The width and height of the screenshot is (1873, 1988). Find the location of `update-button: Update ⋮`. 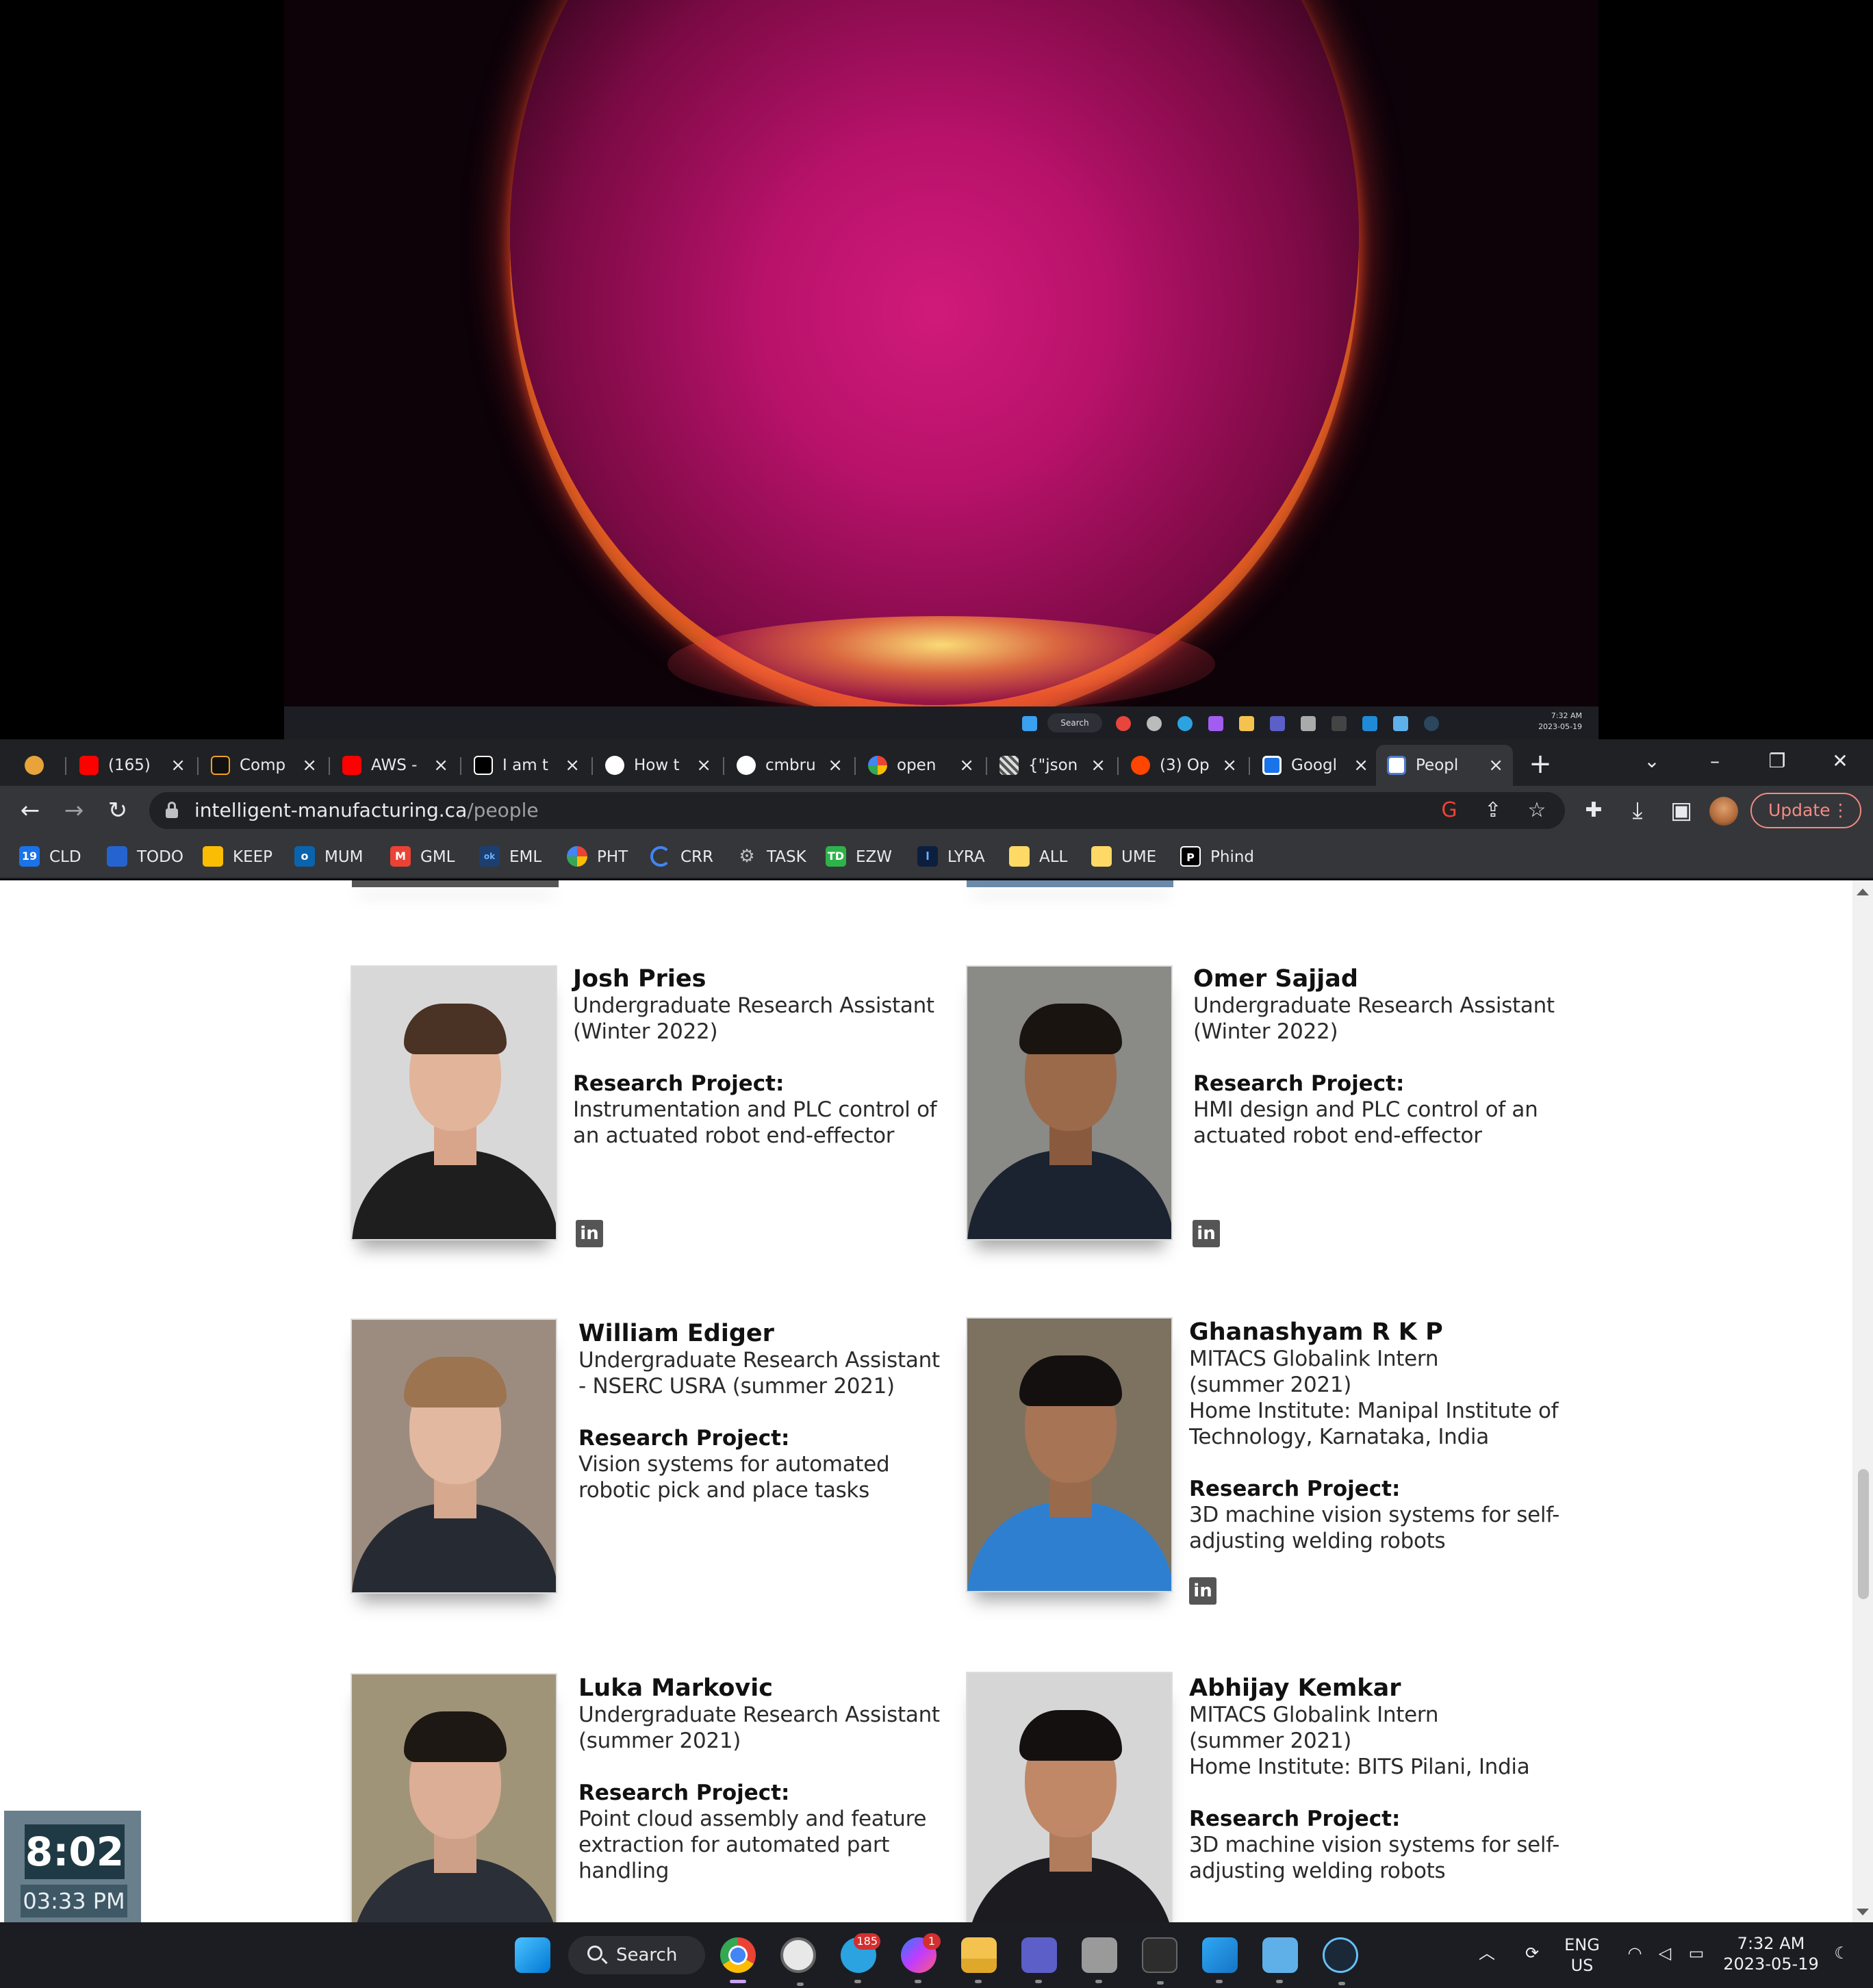

update-button: Update ⋮ is located at coordinates (1806, 810).